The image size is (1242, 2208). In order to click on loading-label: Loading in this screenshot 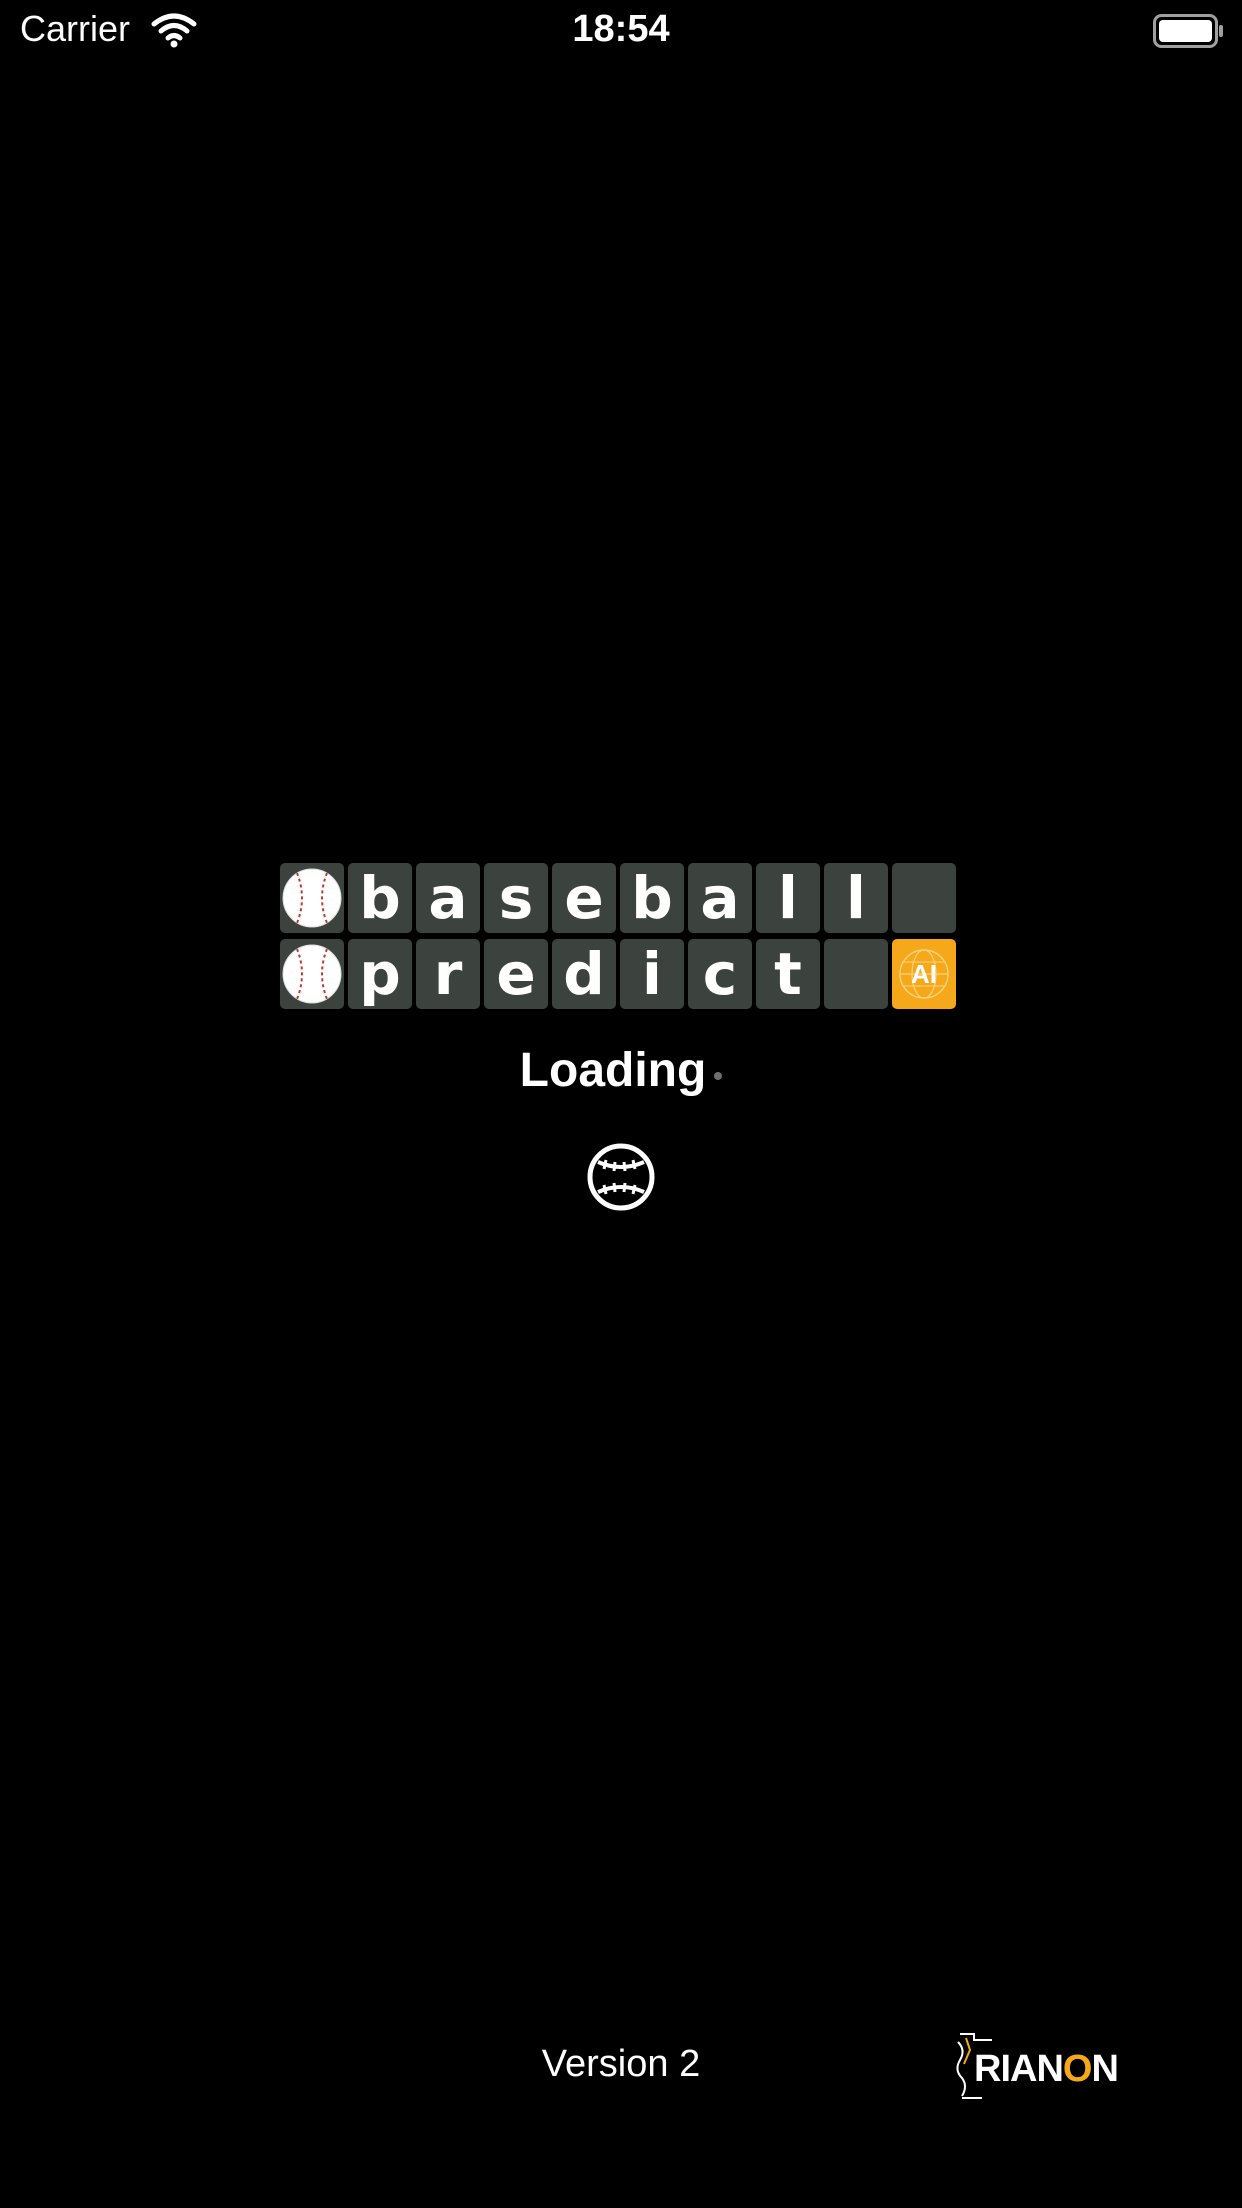, I will do `click(613, 1070)`.